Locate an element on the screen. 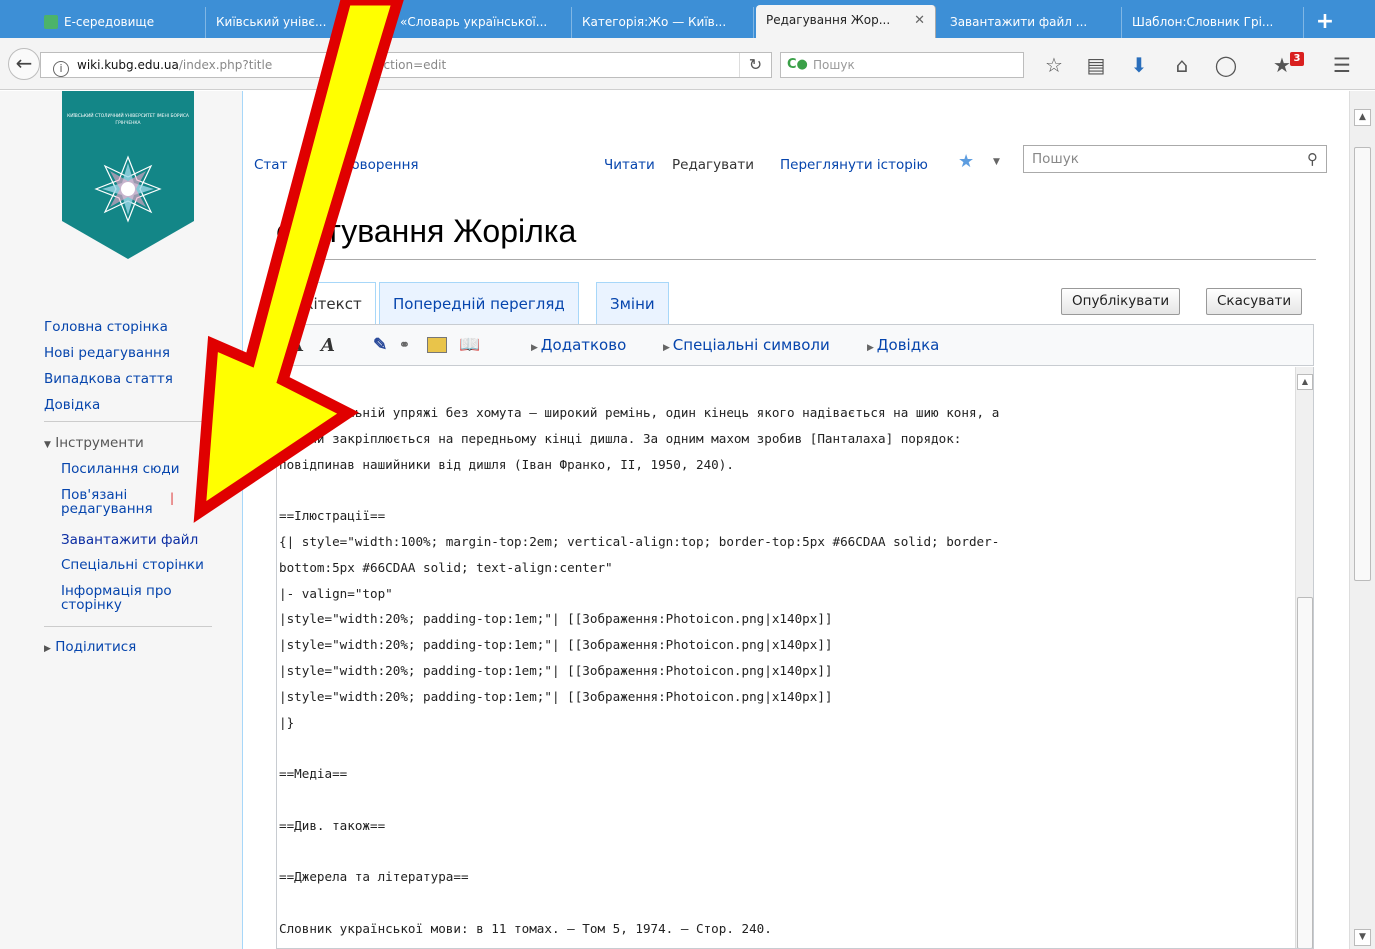  reading-list-icon: ▤ is located at coordinates (1096, 66).